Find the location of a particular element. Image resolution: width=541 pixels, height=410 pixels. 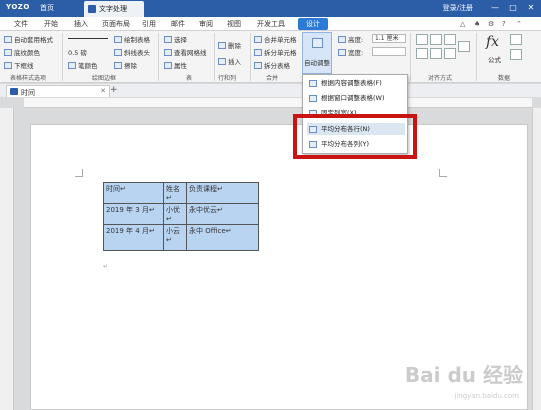

table-cell: 2019 年 4 月↵ is located at coordinates (133, 237).